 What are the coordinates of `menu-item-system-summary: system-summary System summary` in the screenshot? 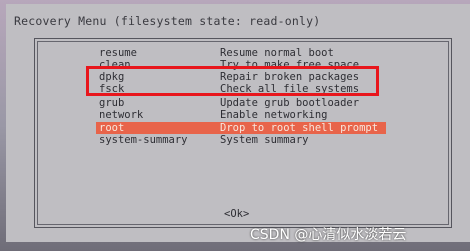 It's located at (241, 140).